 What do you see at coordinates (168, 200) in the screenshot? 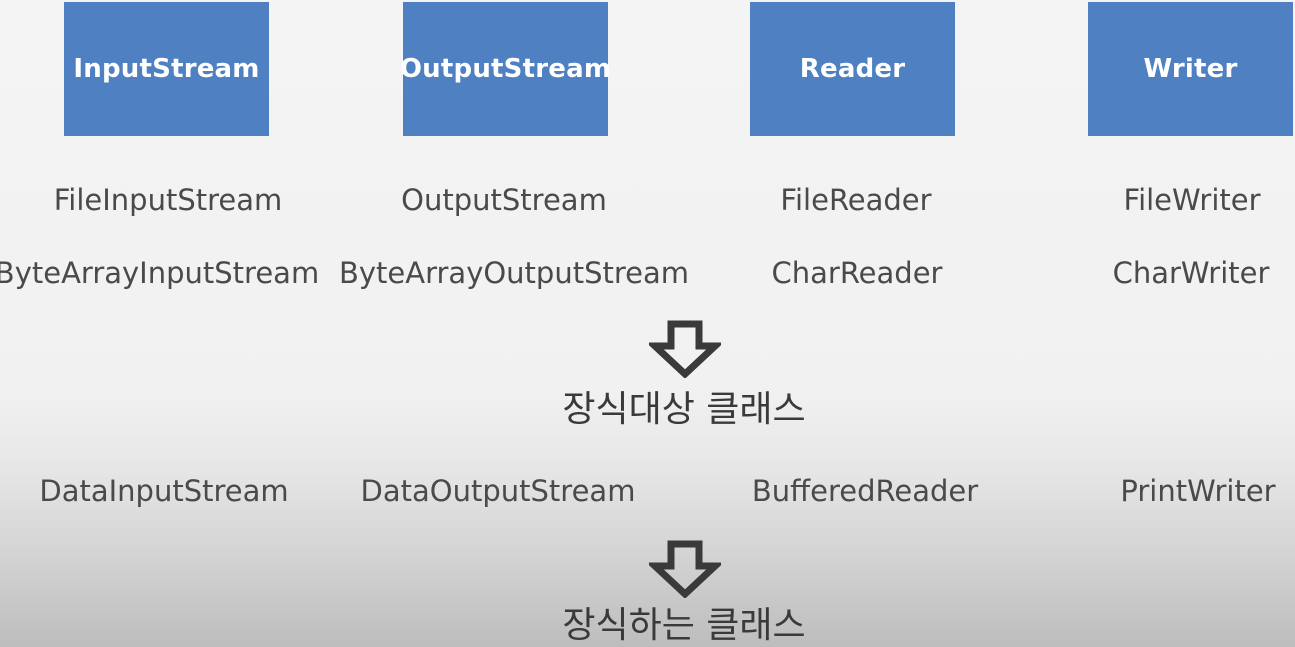
I see `class-fileinputstream: FileInputStream` at bounding box center [168, 200].